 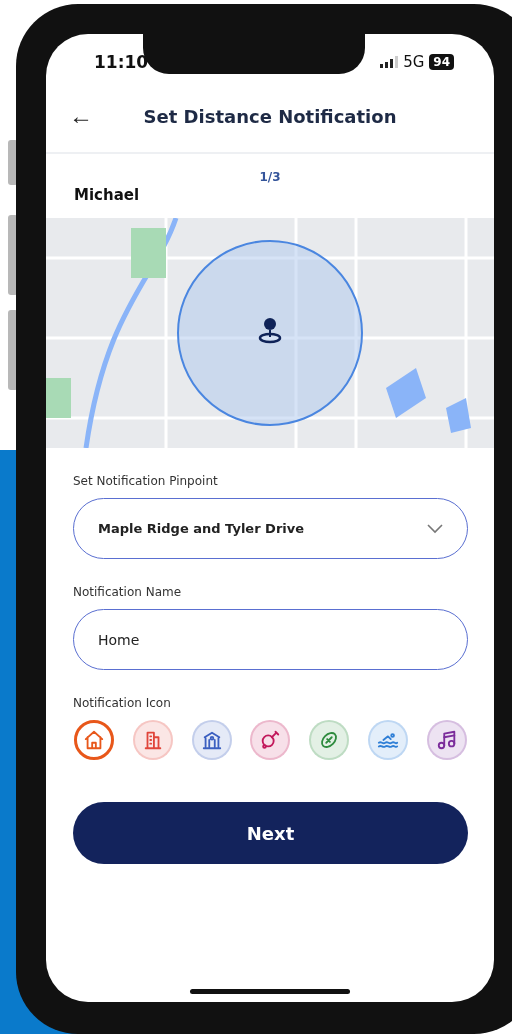 What do you see at coordinates (107, 195) in the screenshot?
I see `person-name: Michael` at bounding box center [107, 195].